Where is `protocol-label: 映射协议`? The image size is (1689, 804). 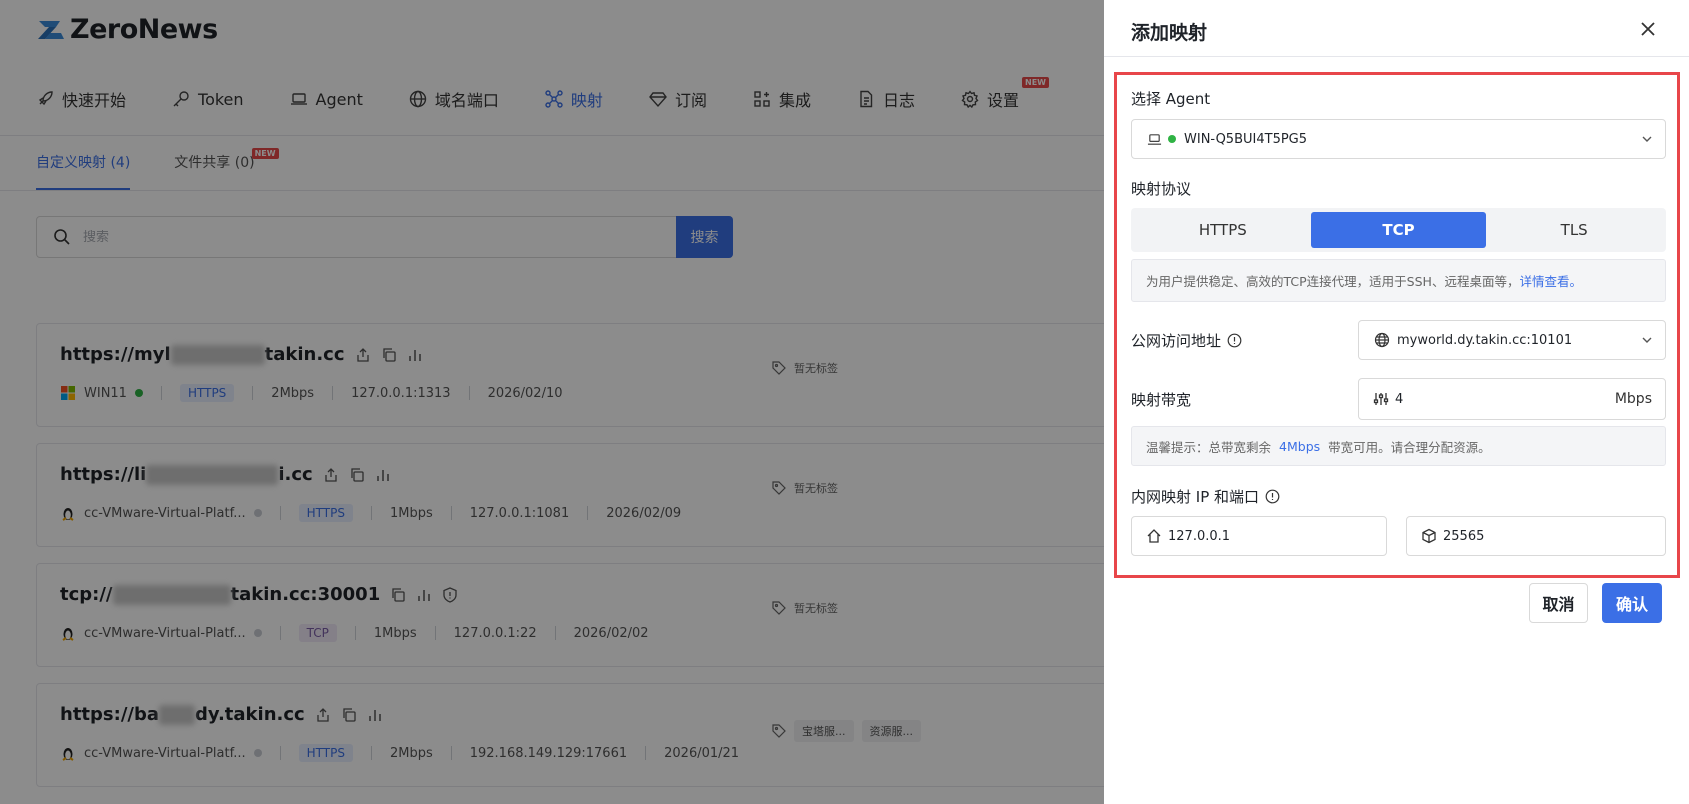 protocol-label: 映射协议 is located at coordinates (1161, 189).